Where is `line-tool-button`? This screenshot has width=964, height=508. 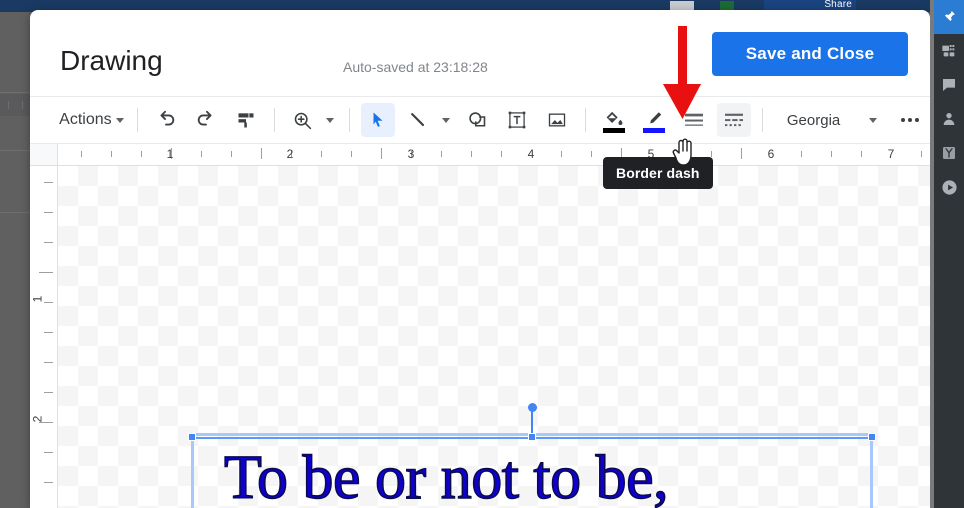 line-tool-button is located at coordinates (418, 120).